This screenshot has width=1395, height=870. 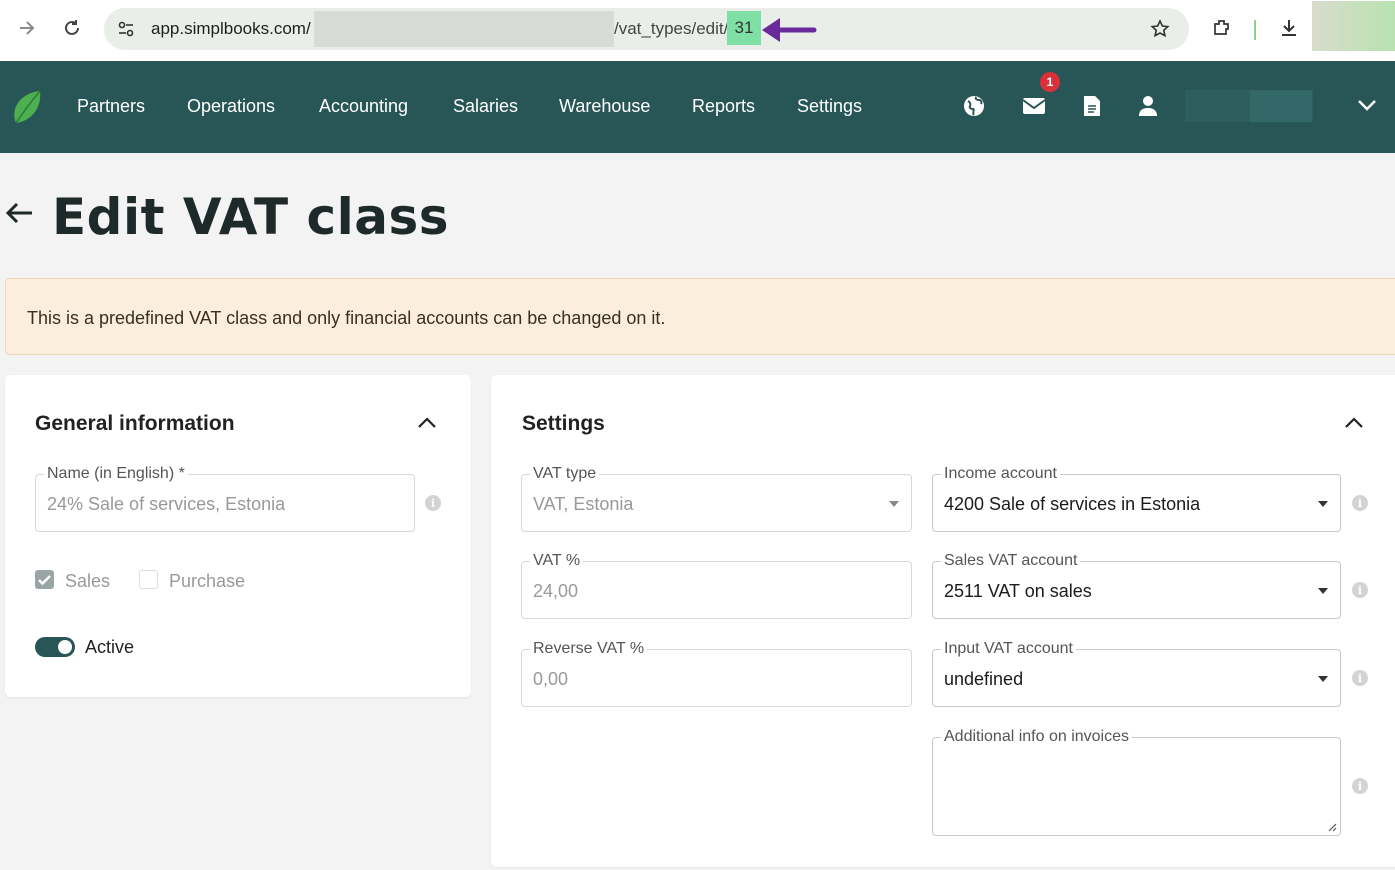 I want to click on reload-icon, so click(x=72, y=28).